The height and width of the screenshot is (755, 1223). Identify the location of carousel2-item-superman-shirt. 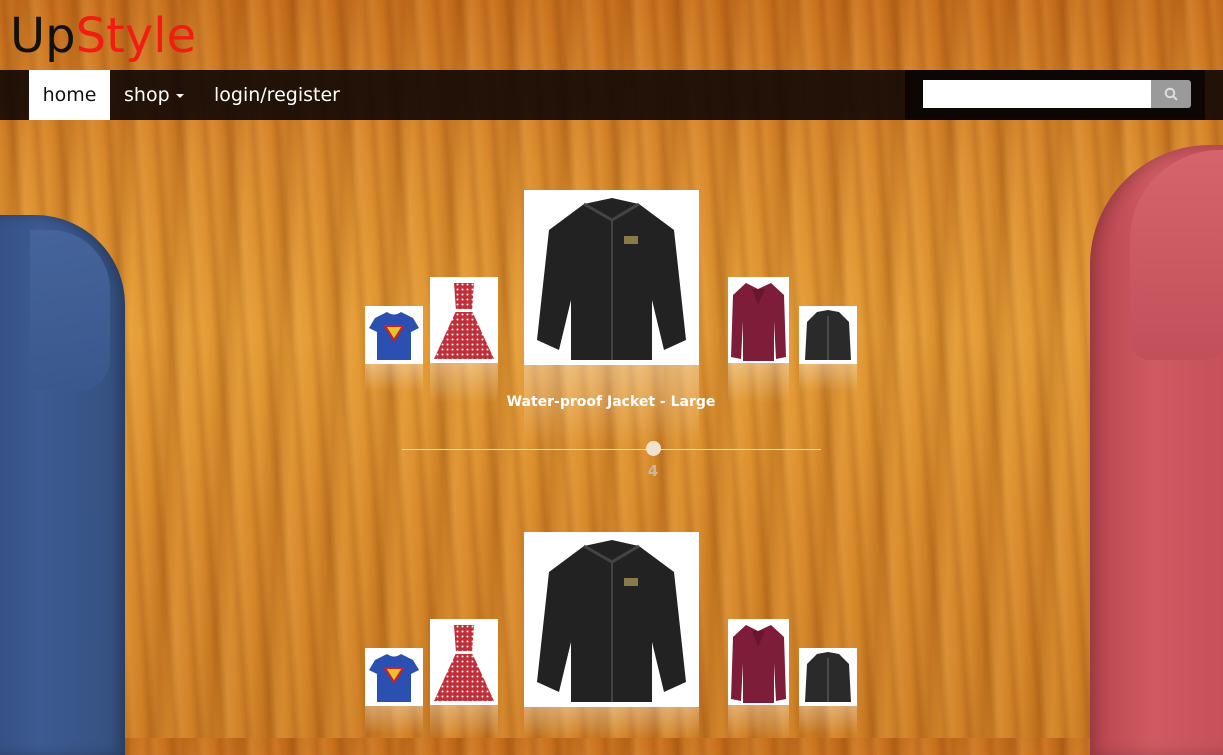
(394, 677).